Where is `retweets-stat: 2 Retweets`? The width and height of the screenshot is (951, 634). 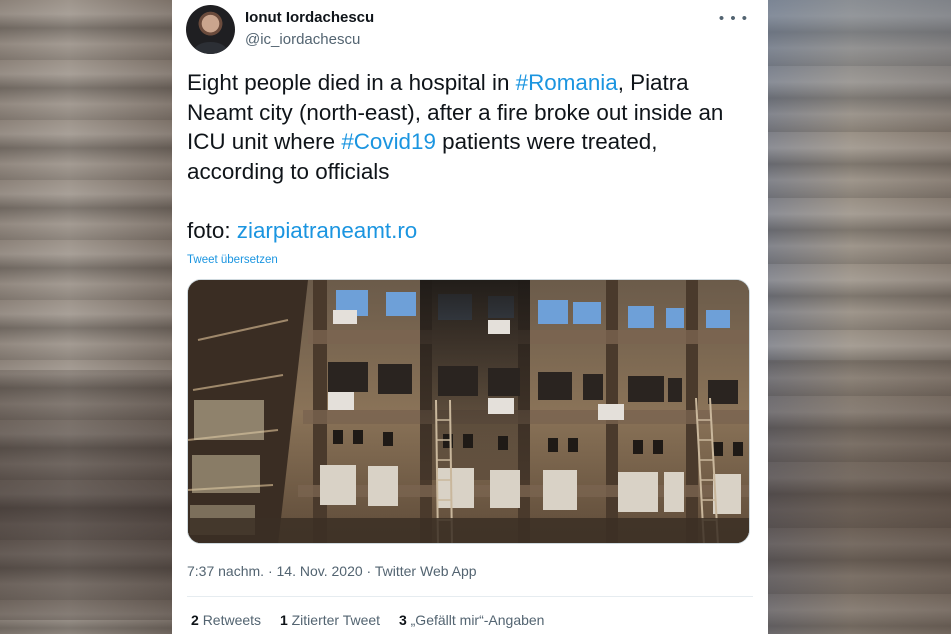 retweets-stat: 2 Retweets is located at coordinates (226, 620).